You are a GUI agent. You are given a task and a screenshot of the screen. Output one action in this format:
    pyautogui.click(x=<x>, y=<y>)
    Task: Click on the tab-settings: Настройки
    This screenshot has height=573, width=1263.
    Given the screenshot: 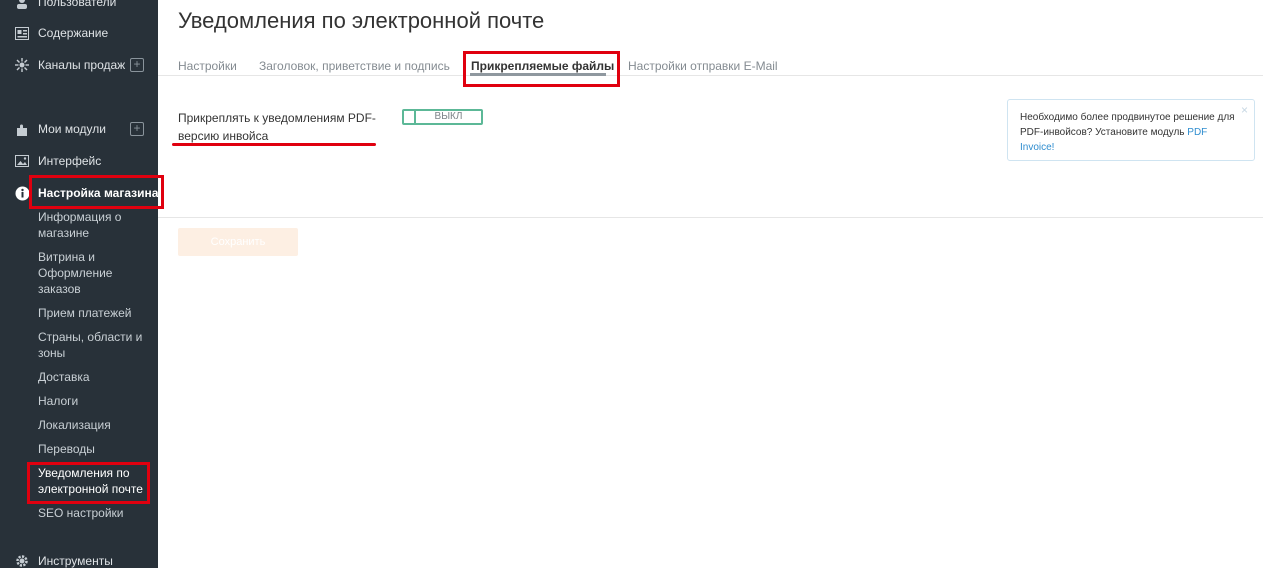 What is the action you would take?
    pyautogui.click(x=207, y=66)
    